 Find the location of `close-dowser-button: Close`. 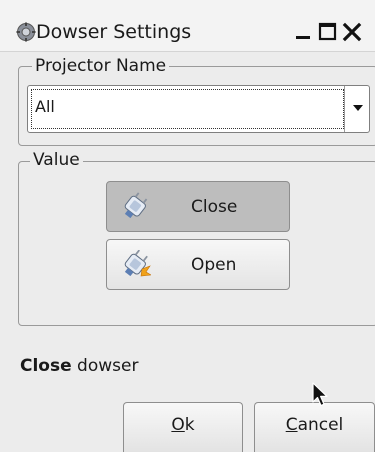

close-dowser-button: Close is located at coordinates (198, 206).